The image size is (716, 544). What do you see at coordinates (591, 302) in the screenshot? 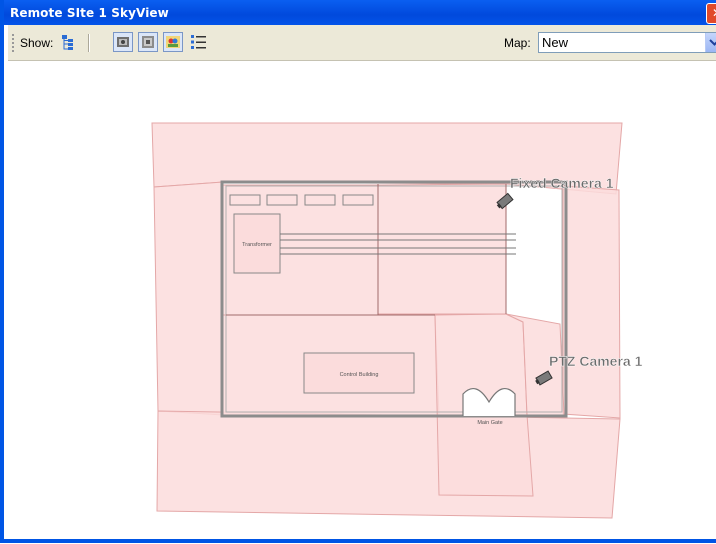
I see `coverage-zone-right` at bounding box center [591, 302].